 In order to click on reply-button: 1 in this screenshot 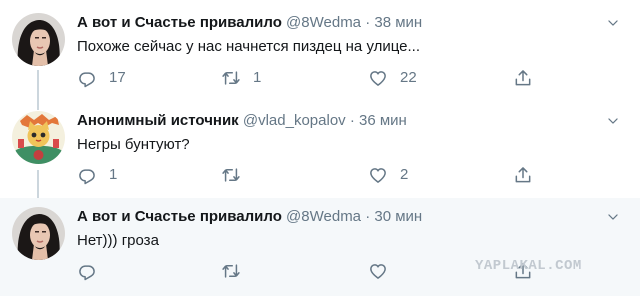, I will do `click(97, 175)`.